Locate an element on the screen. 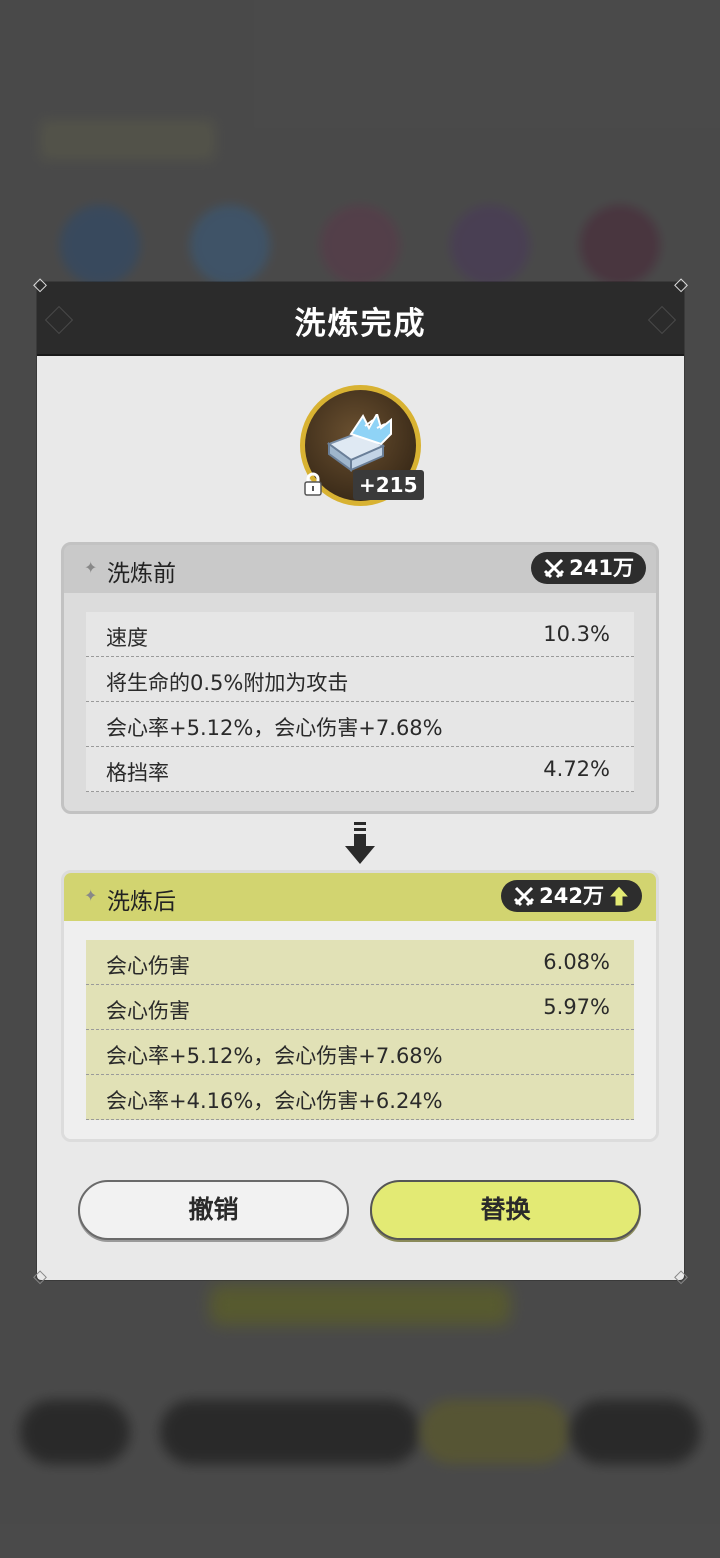 The image size is (720, 1558). panel-header: ✦ 洗炼后 242万 is located at coordinates (360, 897).